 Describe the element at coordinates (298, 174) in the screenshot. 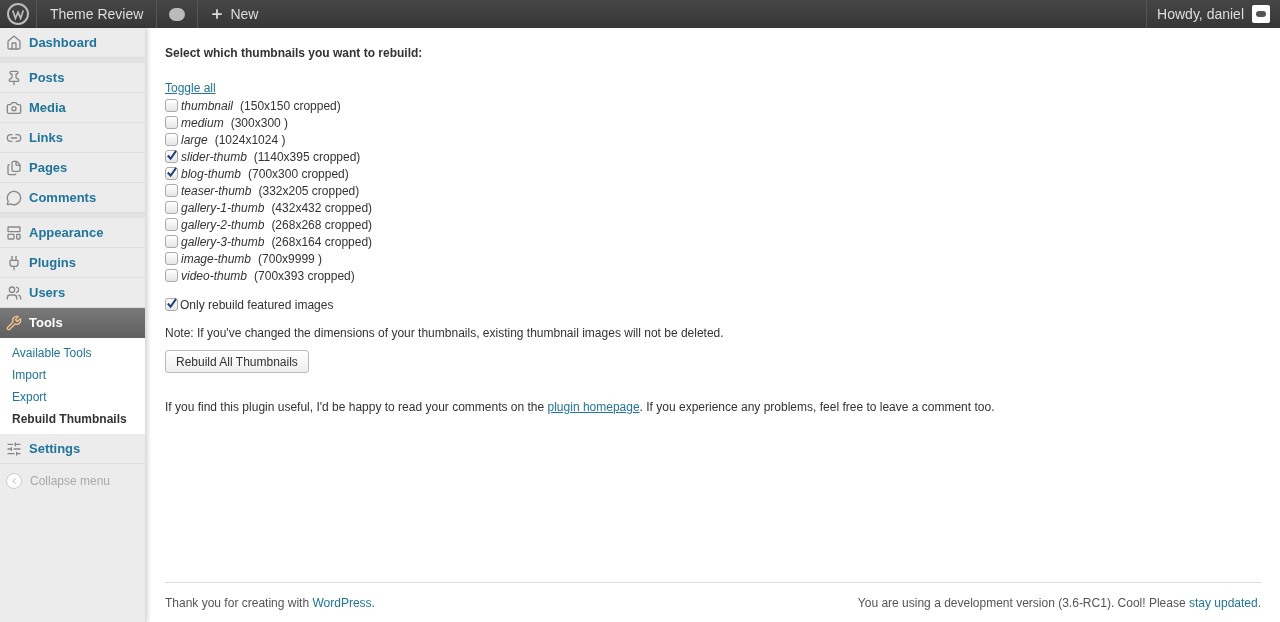

I see `size-dimensions: (700x300 cropped)` at that location.